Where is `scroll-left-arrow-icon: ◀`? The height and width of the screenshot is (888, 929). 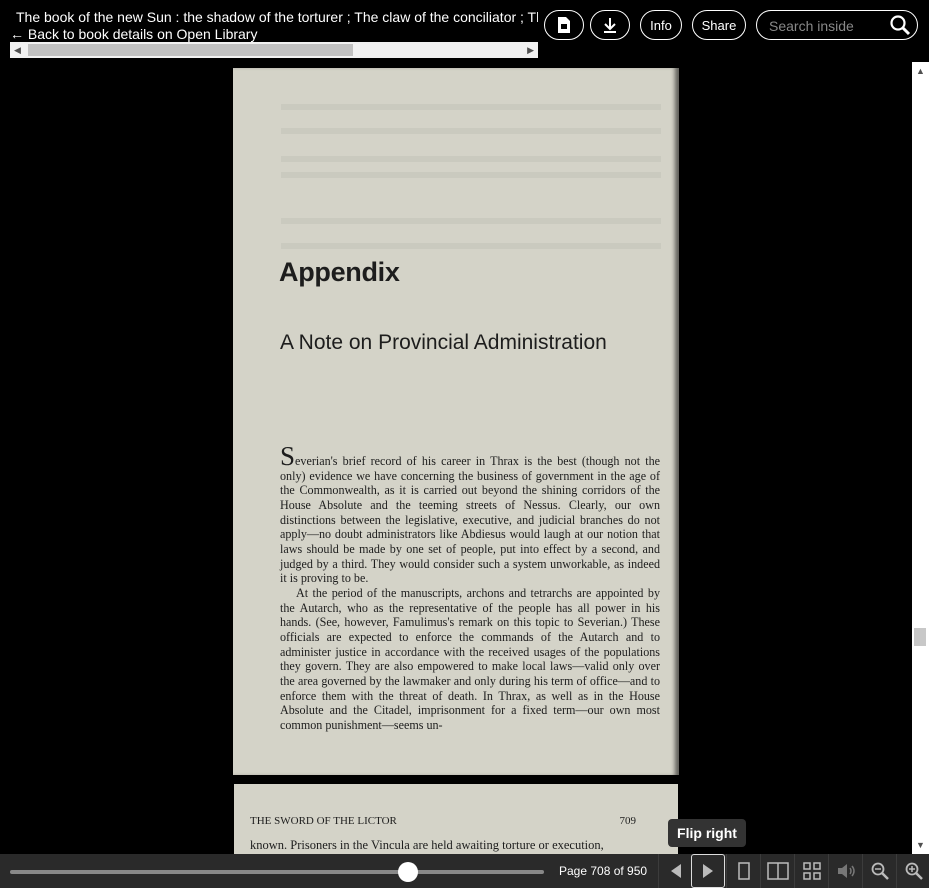 scroll-left-arrow-icon: ◀ is located at coordinates (17, 50).